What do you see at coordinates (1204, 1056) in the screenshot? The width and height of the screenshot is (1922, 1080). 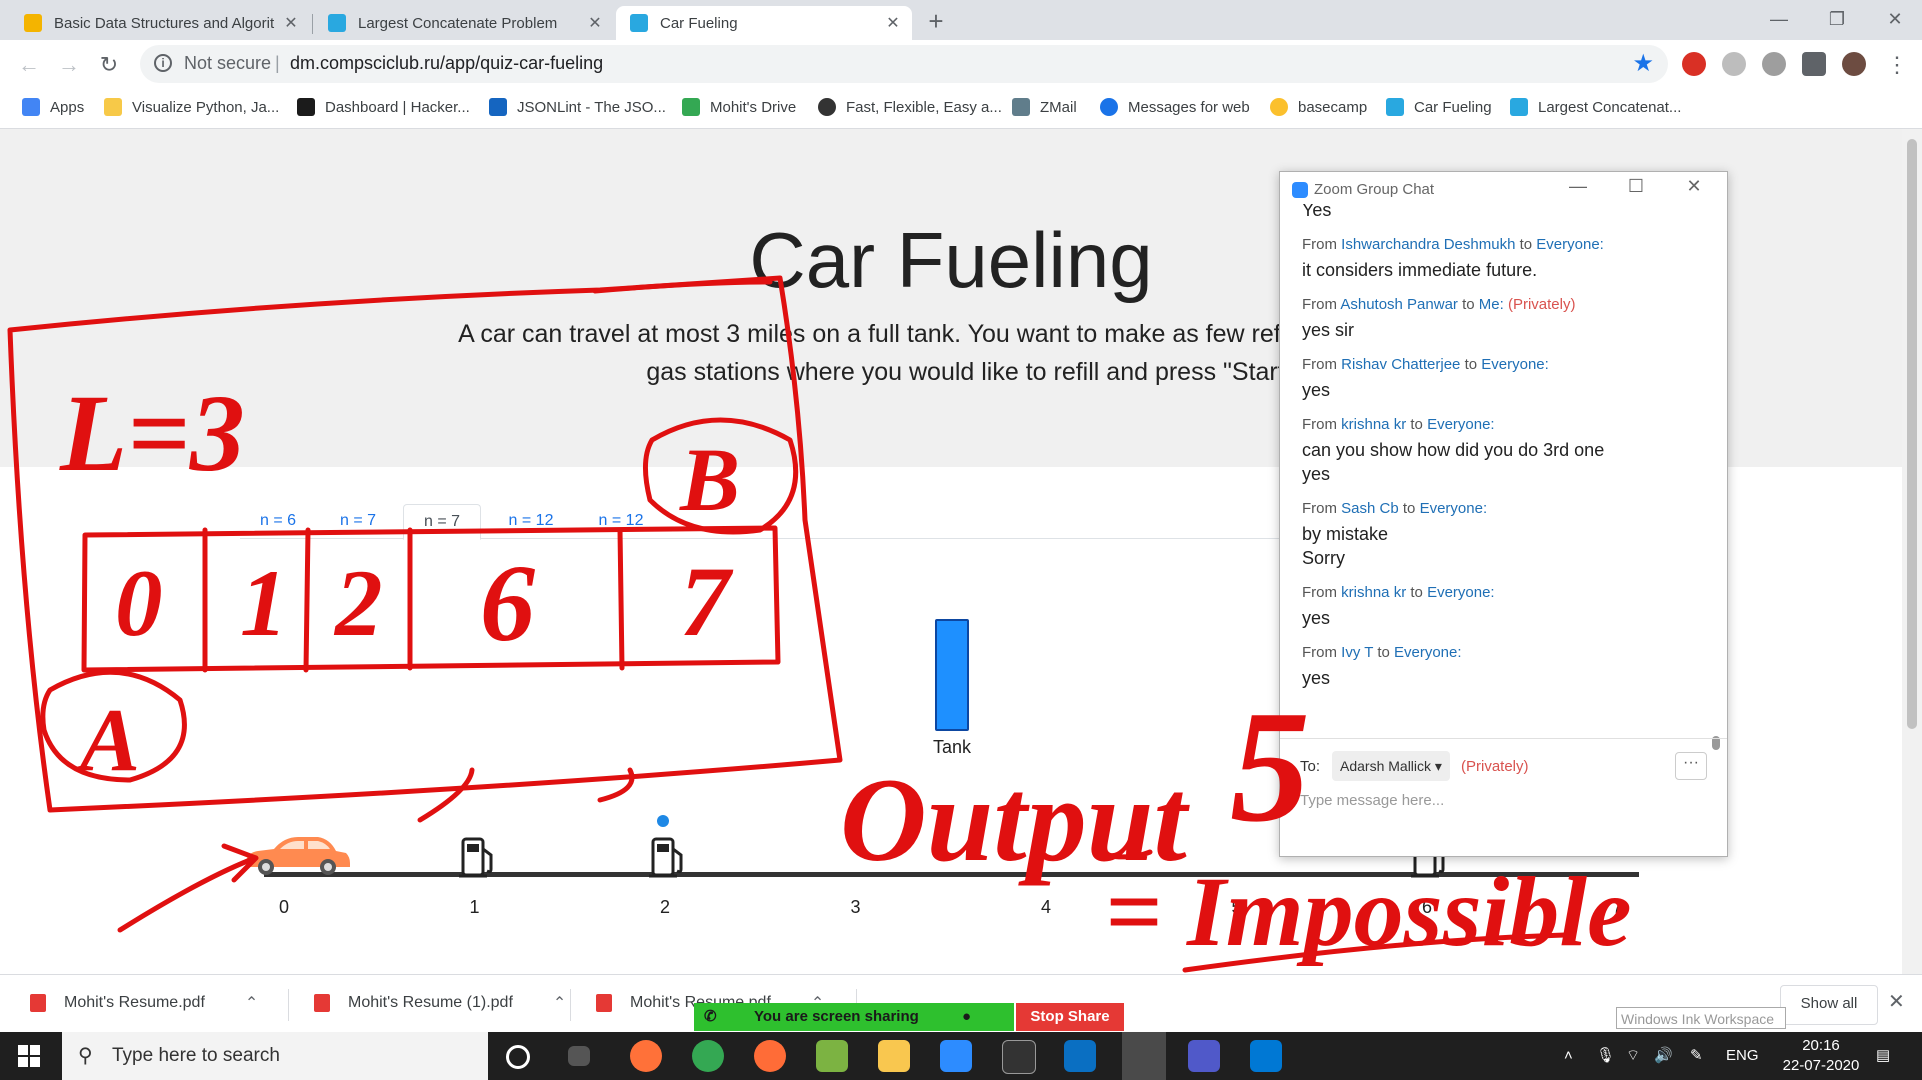 I see `teams-icon` at bounding box center [1204, 1056].